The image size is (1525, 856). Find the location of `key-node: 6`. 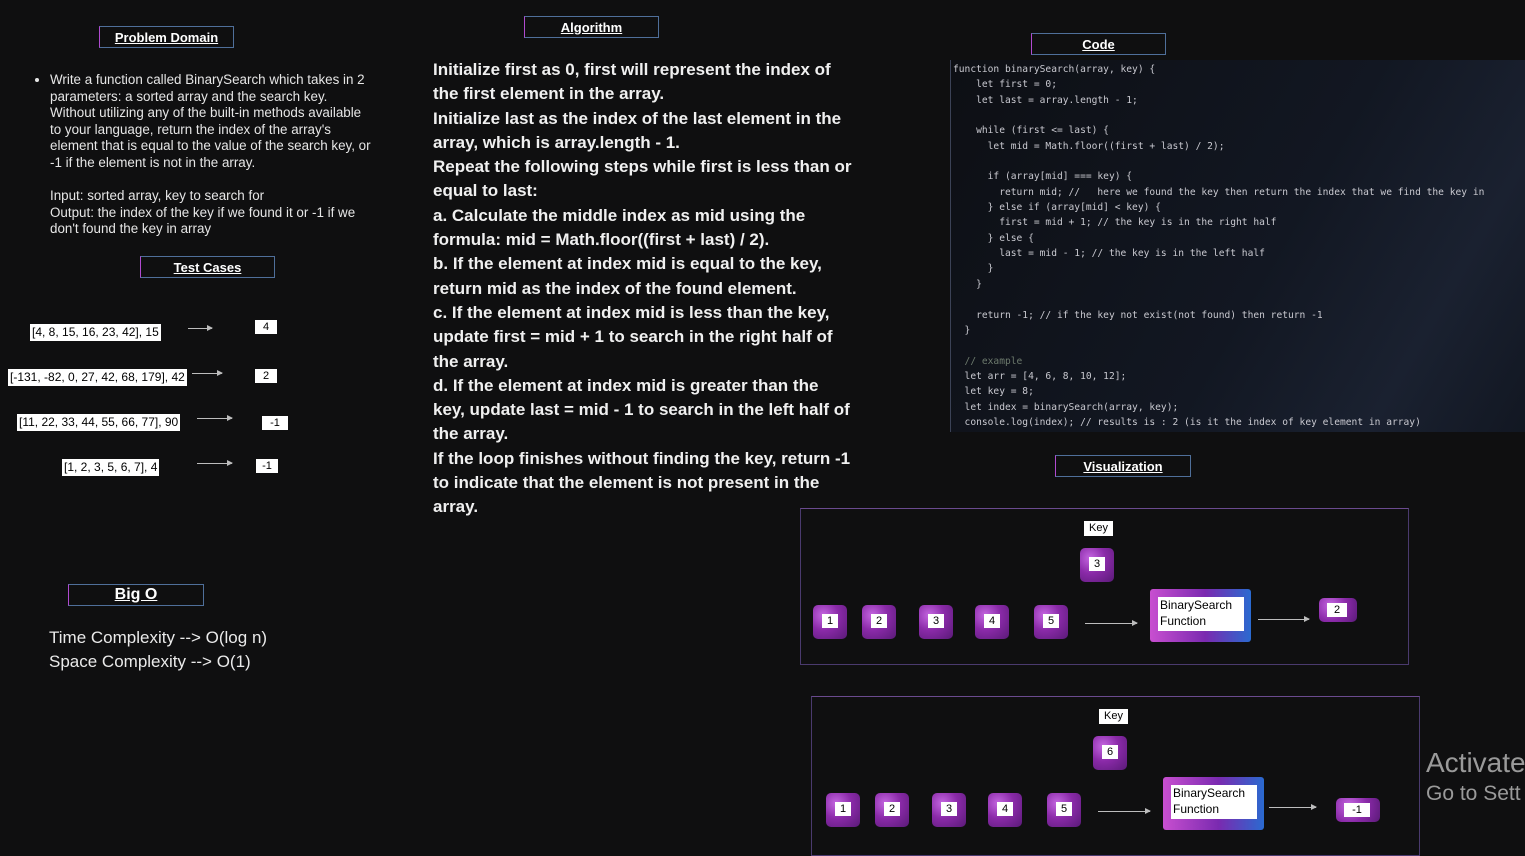

key-node: 6 is located at coordinates (1110, 753).